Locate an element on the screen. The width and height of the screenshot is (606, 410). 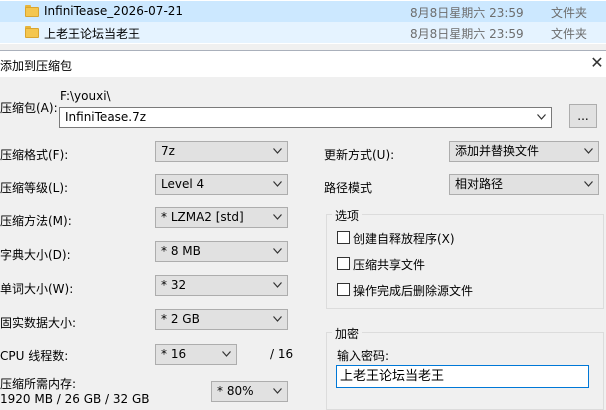
word-label: 单词大小(W): is located at coordinates (37, 289).